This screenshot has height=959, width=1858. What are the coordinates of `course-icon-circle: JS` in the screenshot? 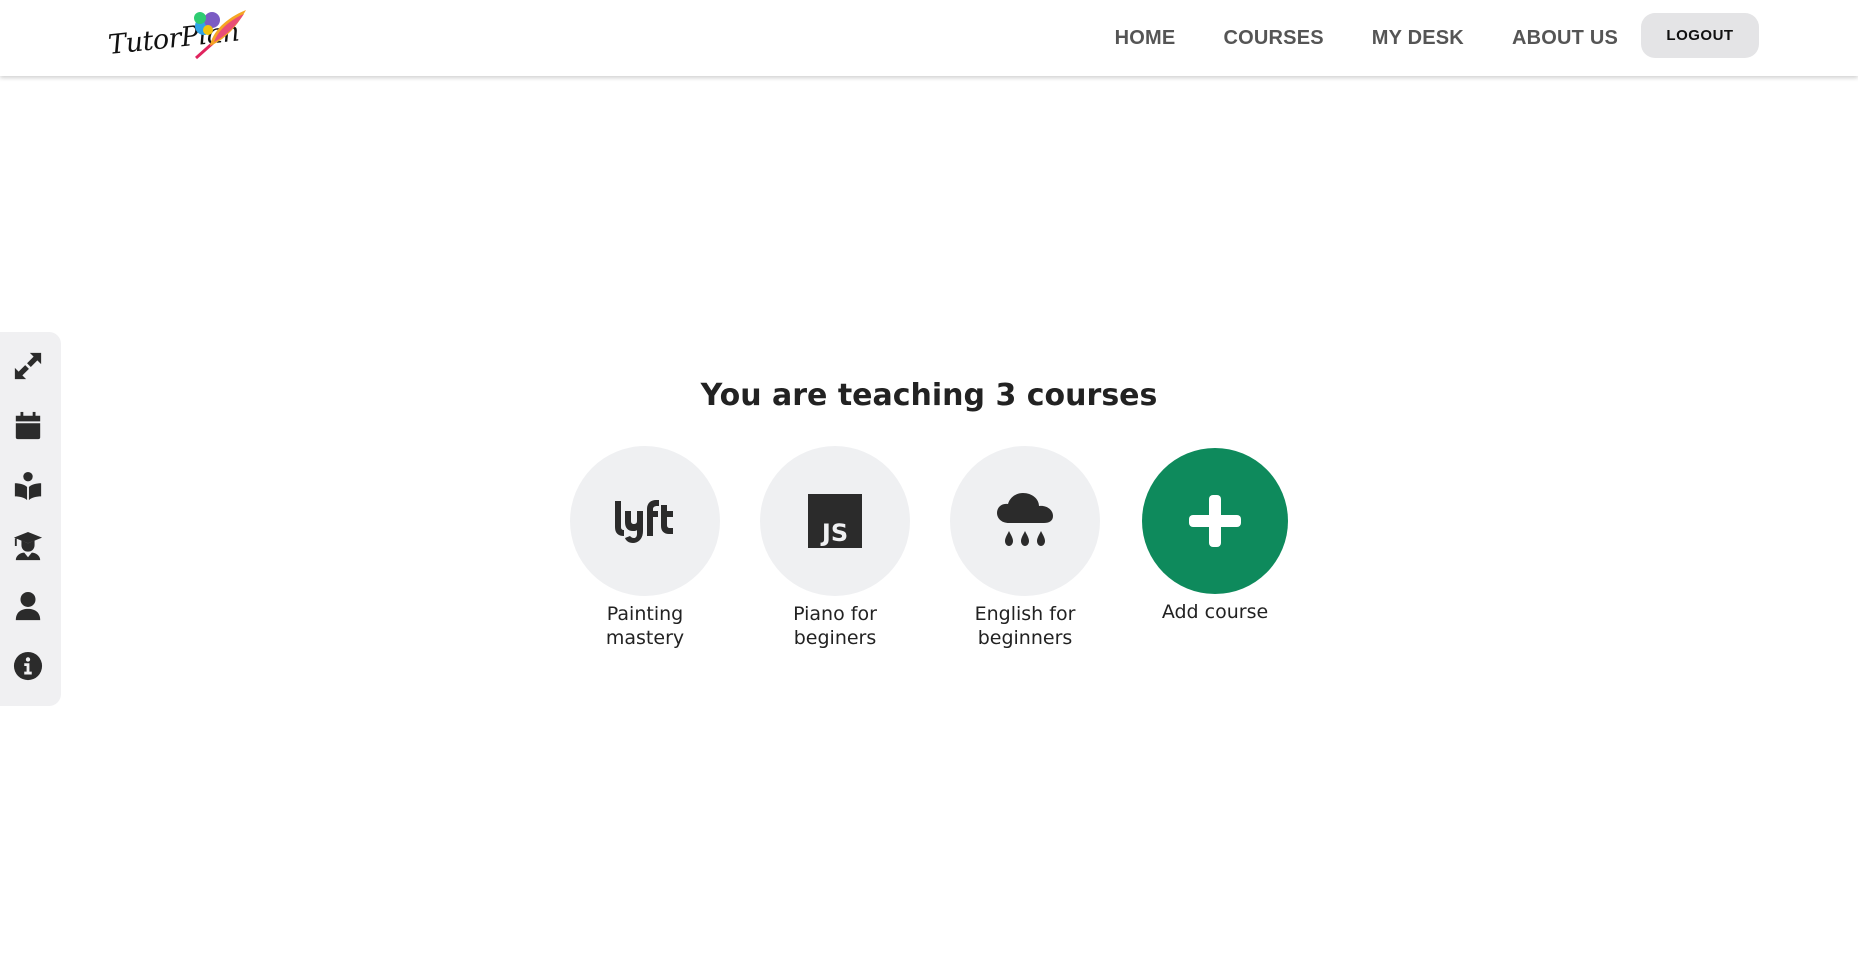 It's located at (835, 521).